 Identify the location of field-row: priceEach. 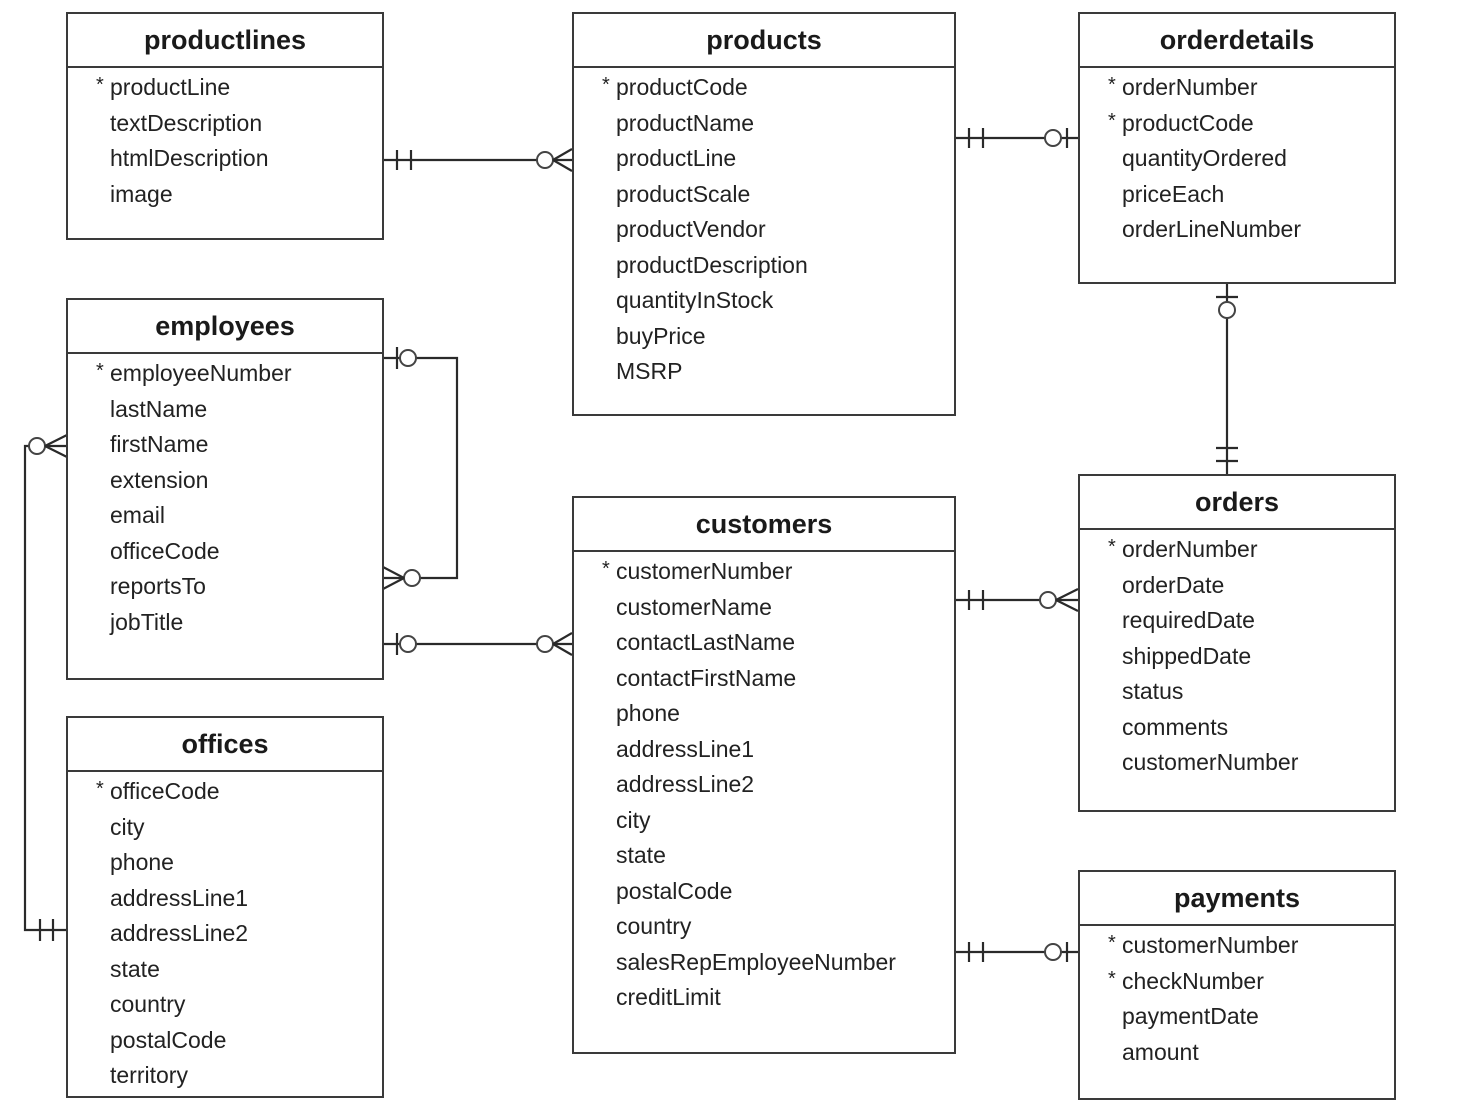
(1237, 195).